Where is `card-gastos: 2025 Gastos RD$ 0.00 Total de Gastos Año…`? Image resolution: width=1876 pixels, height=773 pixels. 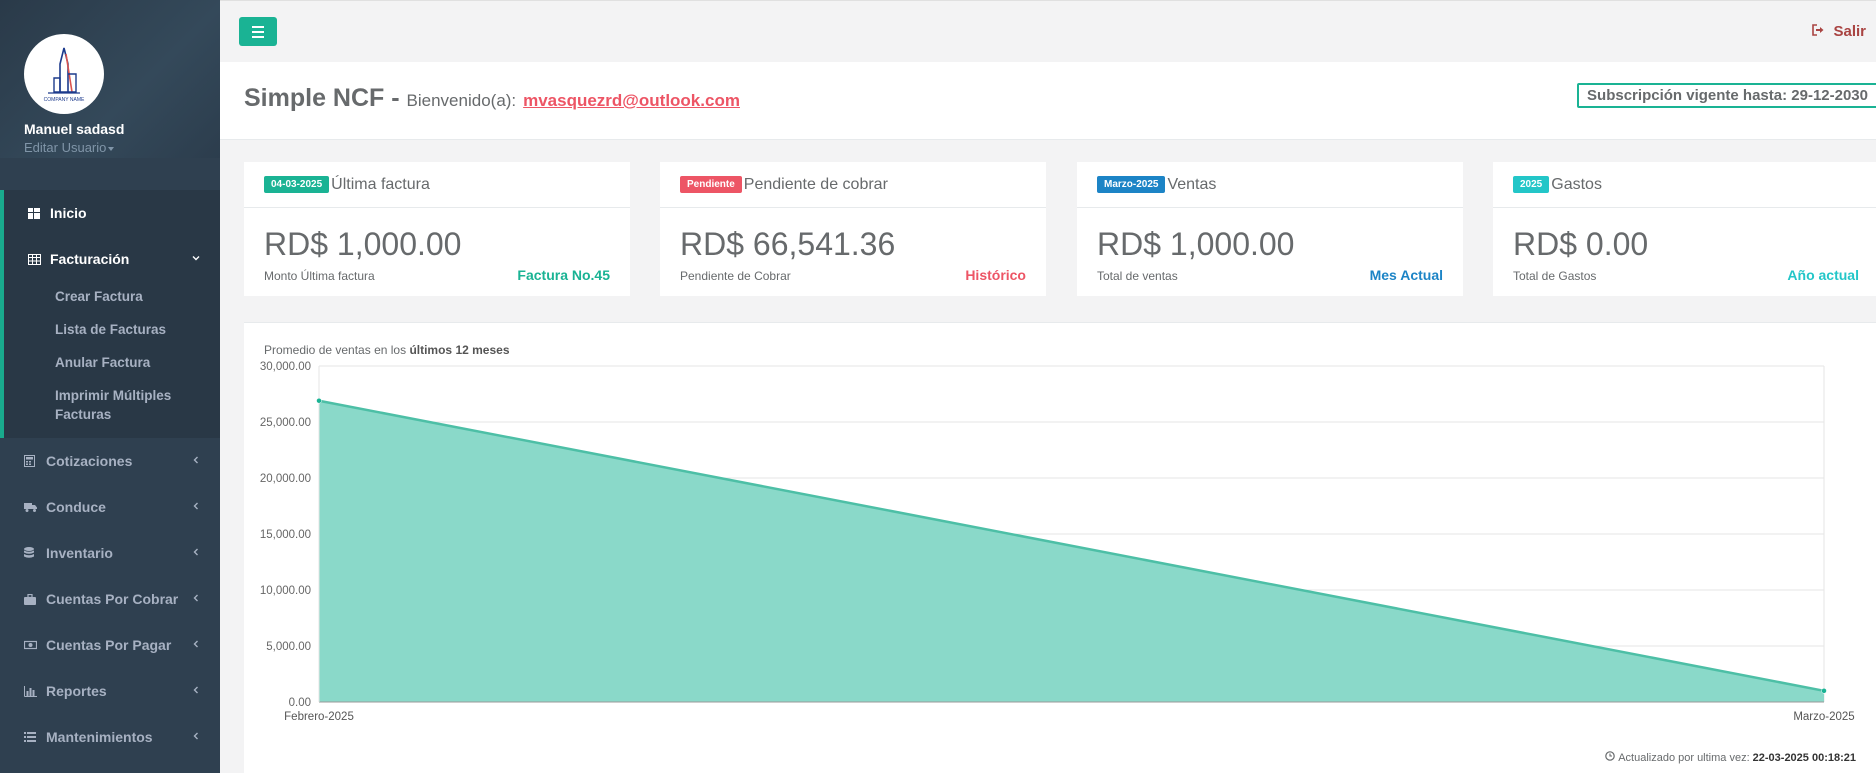 card-gastos: 2025 Gastos RD$ 0.00 Total de Gastos Año… is located at coordinates (1684, 229).